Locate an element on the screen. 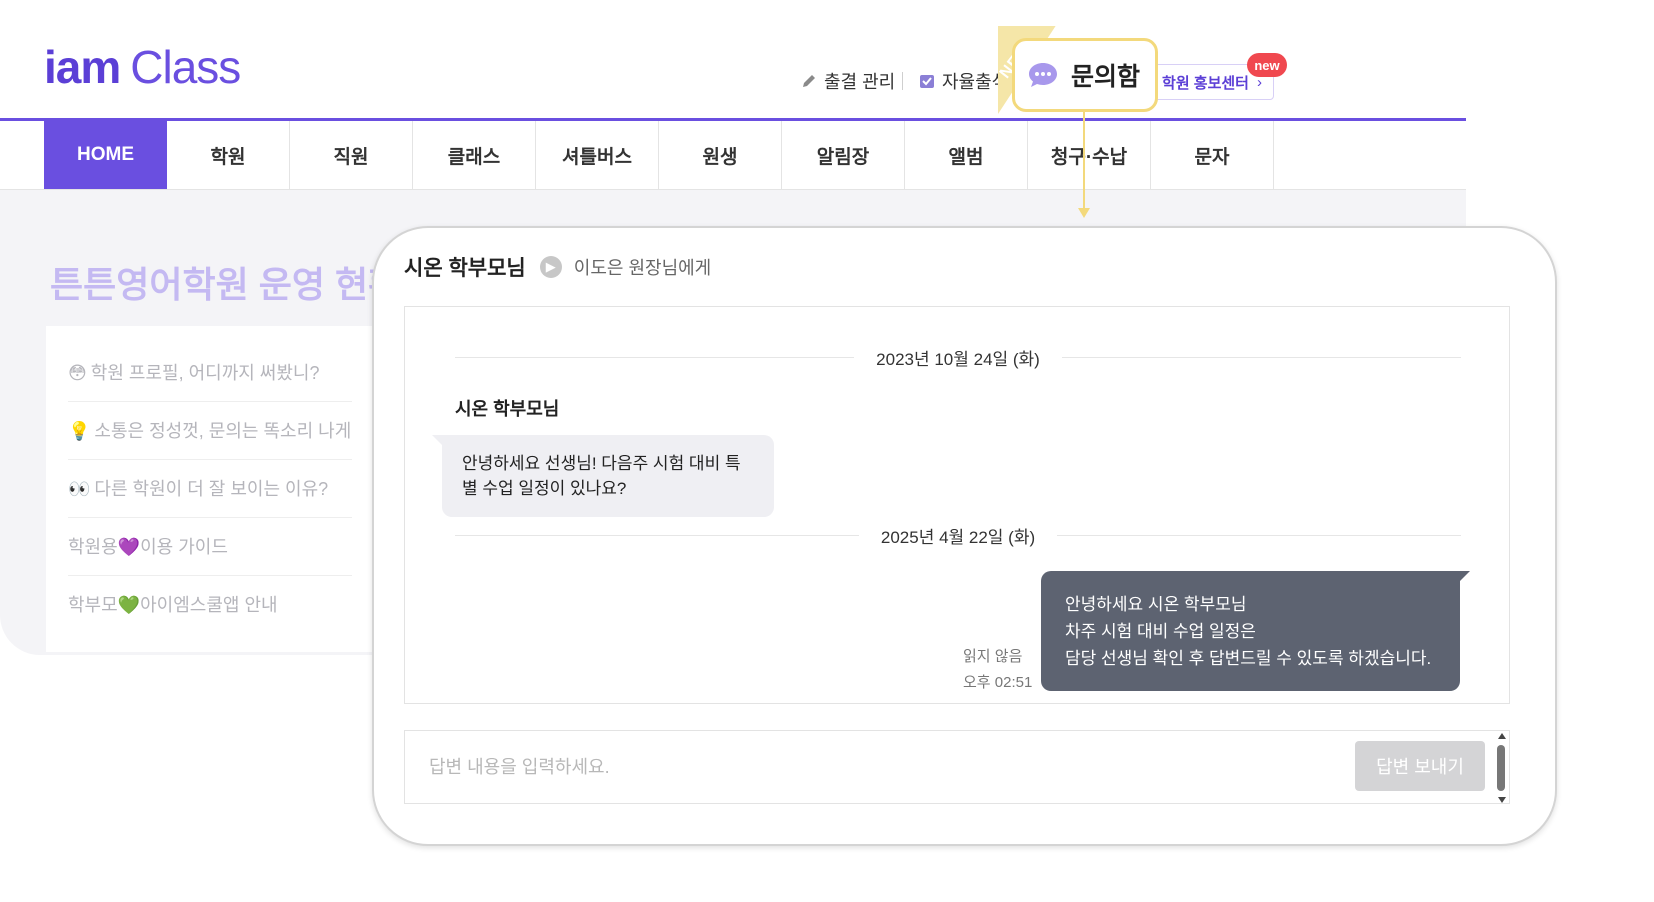 Image resolution: width=1654 pixels, height=902 pixels. main-nav: HOME 학원 직원 클래스 셔틀버스 원생 알림장 앨범 청구·수납 문자 is located at coordinates (659, 155).